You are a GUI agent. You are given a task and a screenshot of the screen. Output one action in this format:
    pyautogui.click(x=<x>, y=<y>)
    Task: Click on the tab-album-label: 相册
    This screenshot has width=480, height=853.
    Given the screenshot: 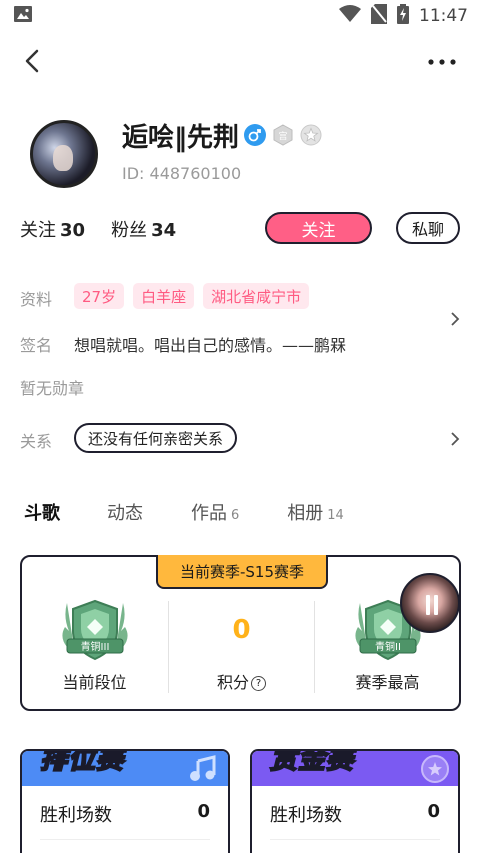 What is the action you would take?
    pyautogui.click(x=305, y=513)
    